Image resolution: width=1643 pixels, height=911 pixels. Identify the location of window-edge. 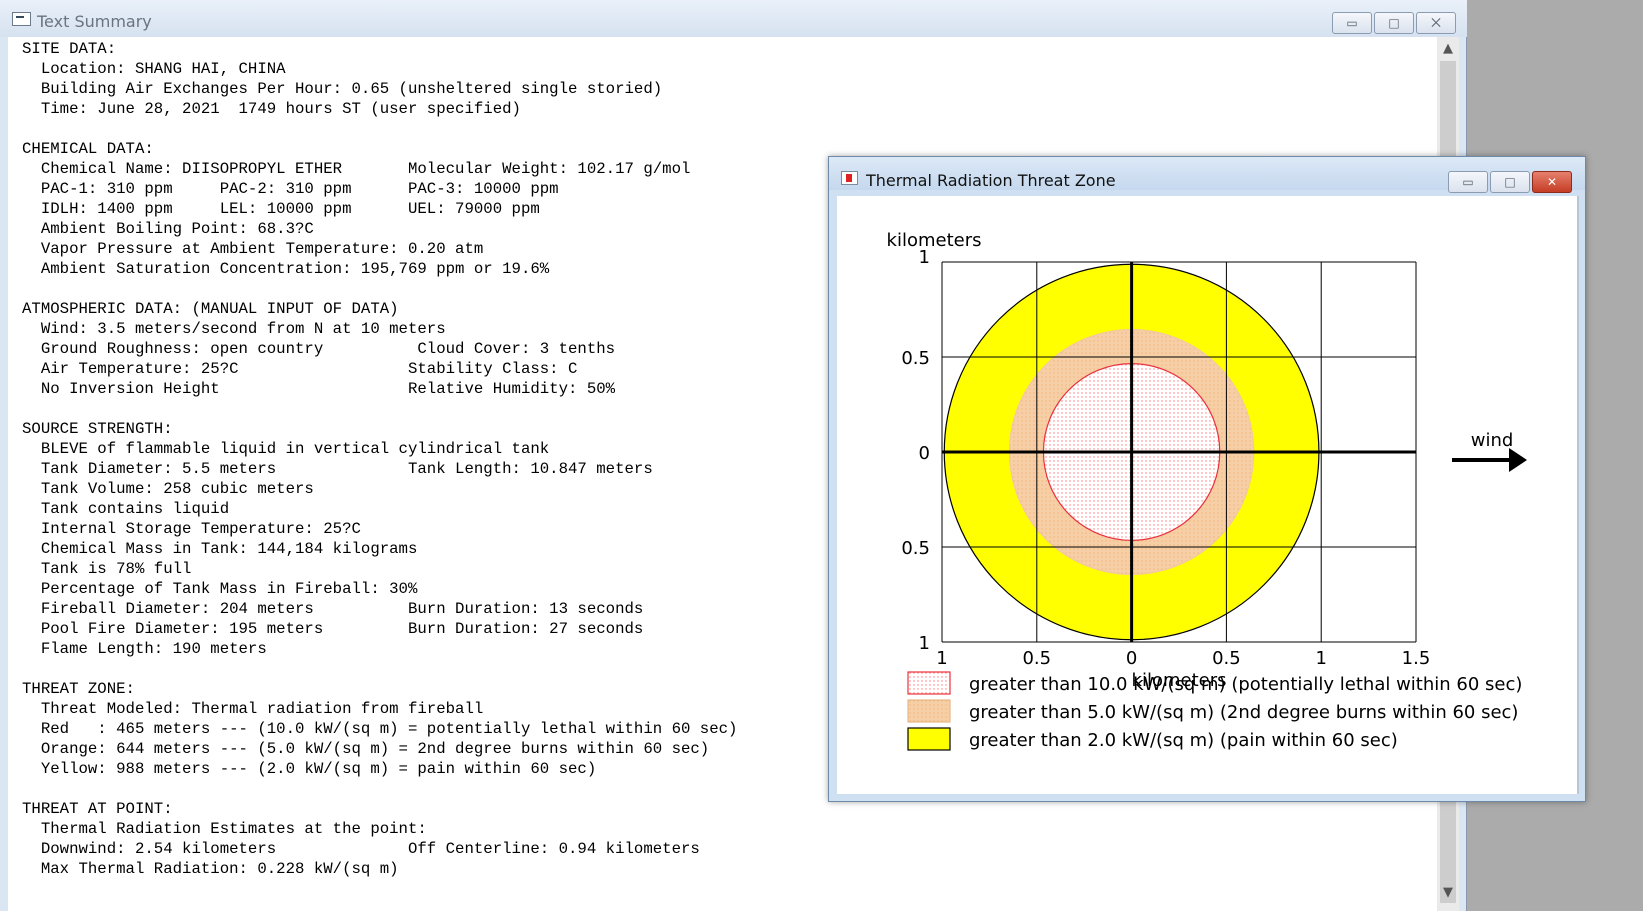
(1578, 495).